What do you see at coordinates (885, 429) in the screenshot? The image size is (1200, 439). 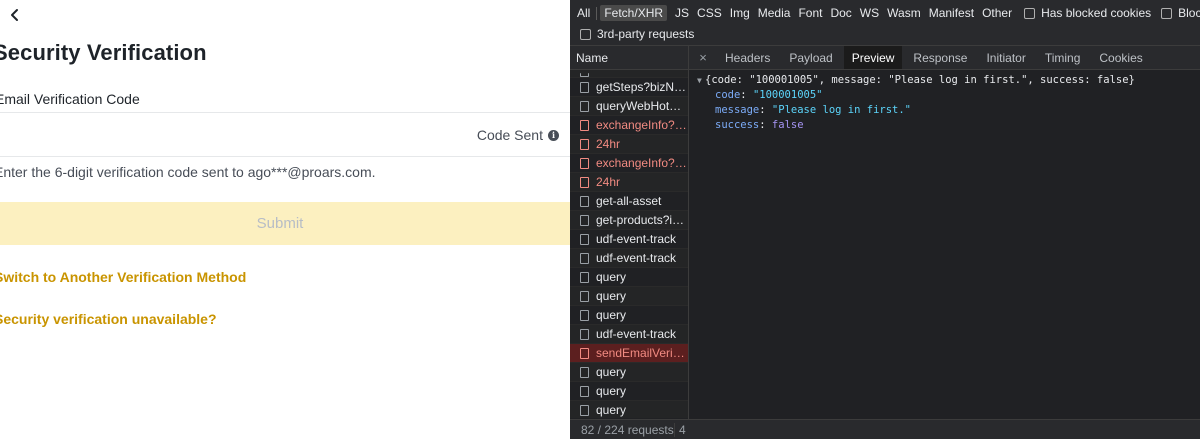 I see `network-status-bar: 82 / 224 requests 4` at bounding box center [885, 429].